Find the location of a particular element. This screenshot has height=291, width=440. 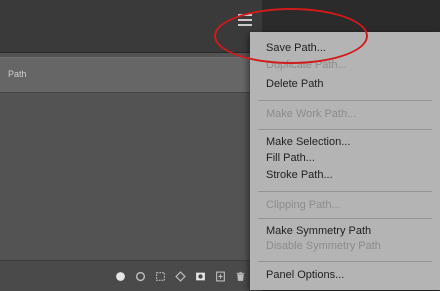

new-path-icon is located at coordinates (220, 276).